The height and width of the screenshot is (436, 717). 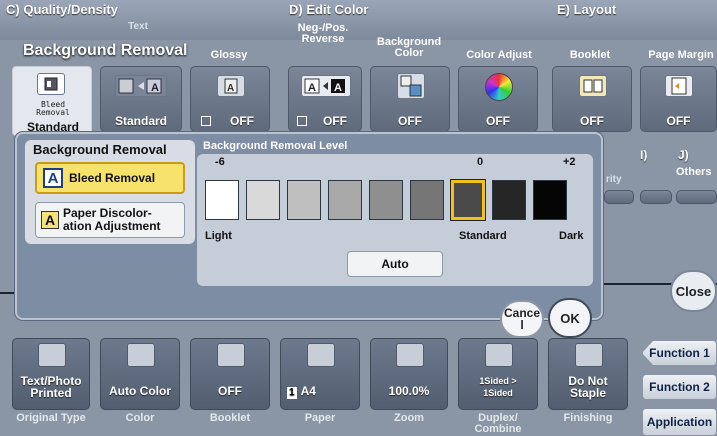 What do you see at coordinates (592, 99) in the screenshot?
I see `booklet-tile: OFF` at bounding box center [592, 99].